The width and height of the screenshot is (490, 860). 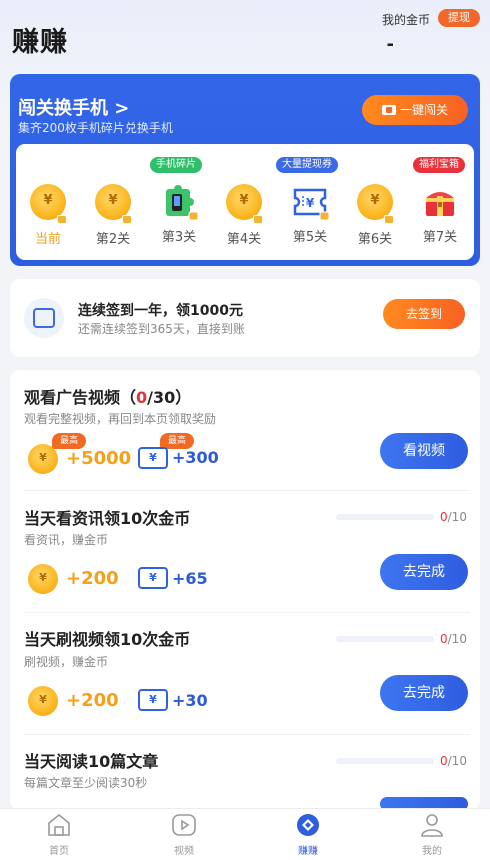 I want to click on one-click-pass-button: 一键闯关, so click(x=415, y=110).